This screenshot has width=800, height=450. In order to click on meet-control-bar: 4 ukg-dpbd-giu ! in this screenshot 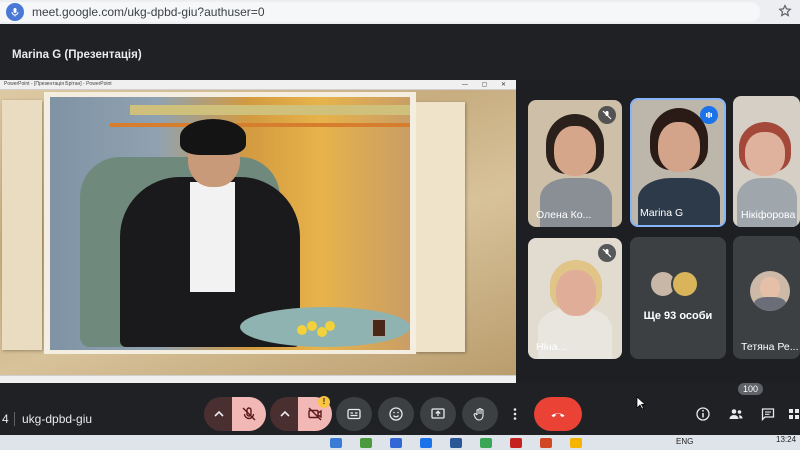, I will do `click(400, 409)`.